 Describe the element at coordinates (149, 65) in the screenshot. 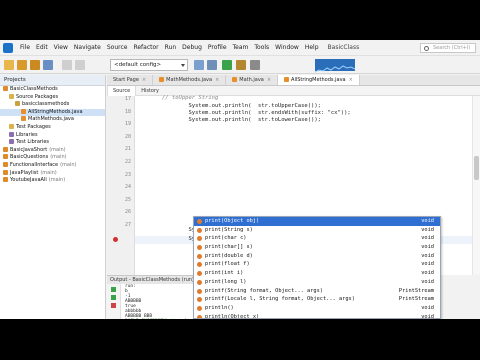

I see `config-select: <default config>` at that location.